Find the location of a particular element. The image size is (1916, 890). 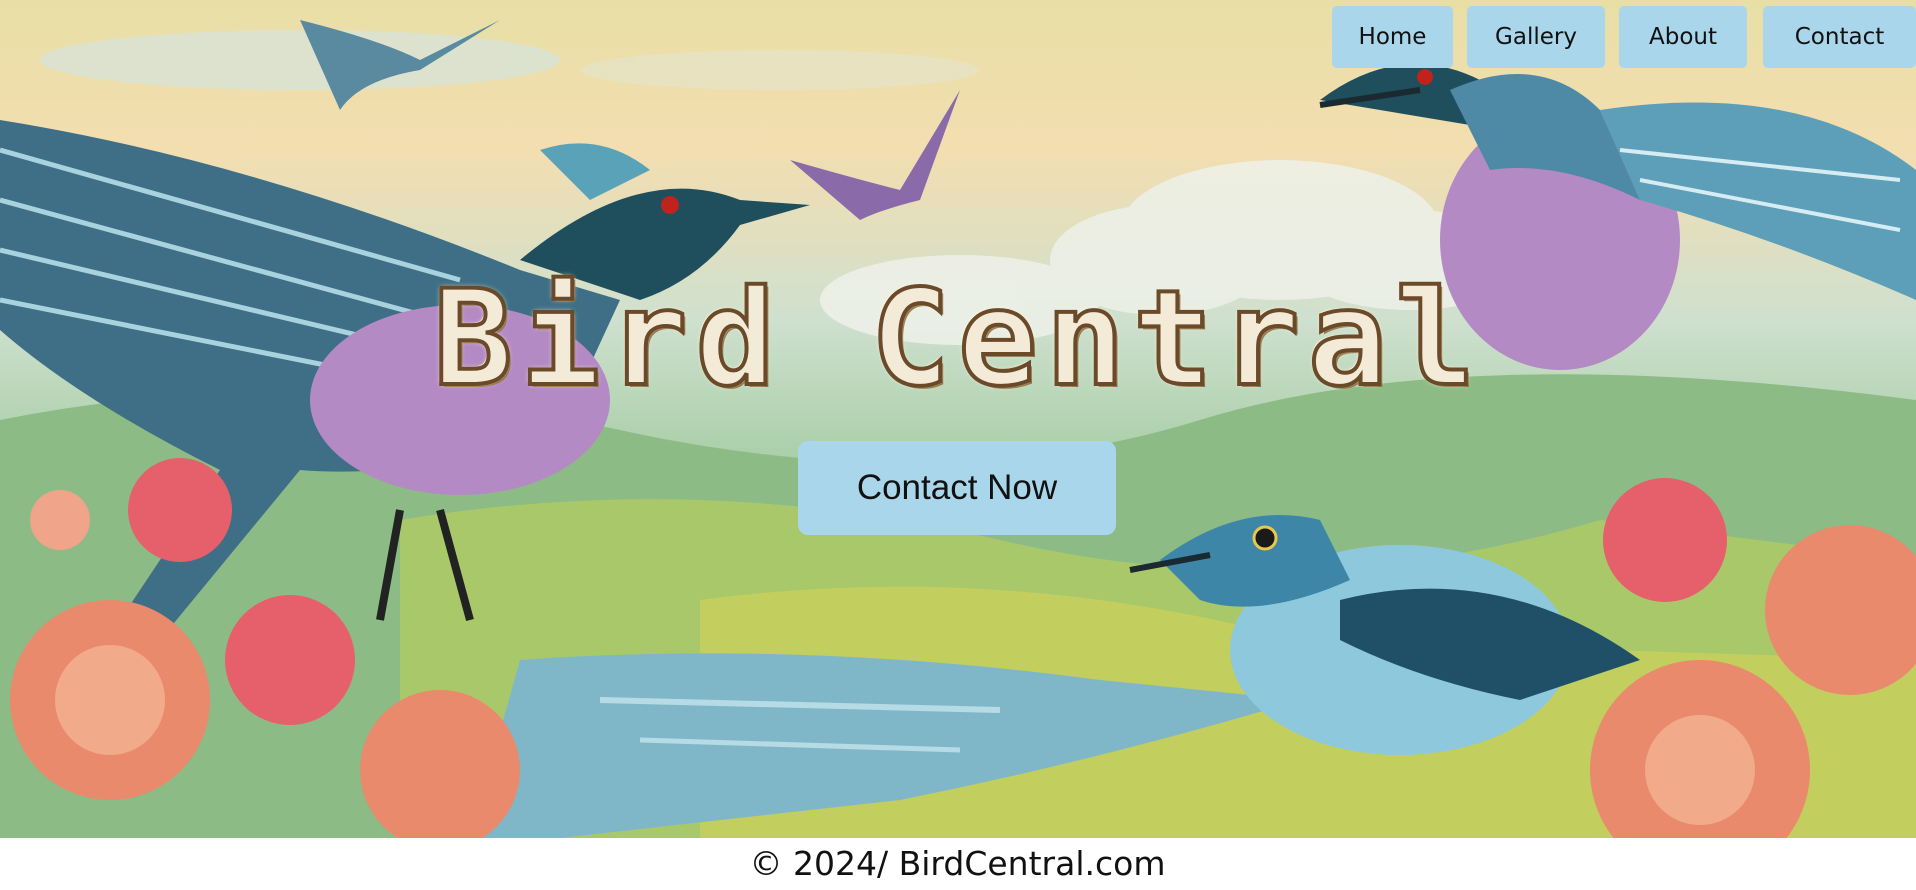

footer-copyright: © 2024/ BirdCentral.com is located at coordinates (957, 863).